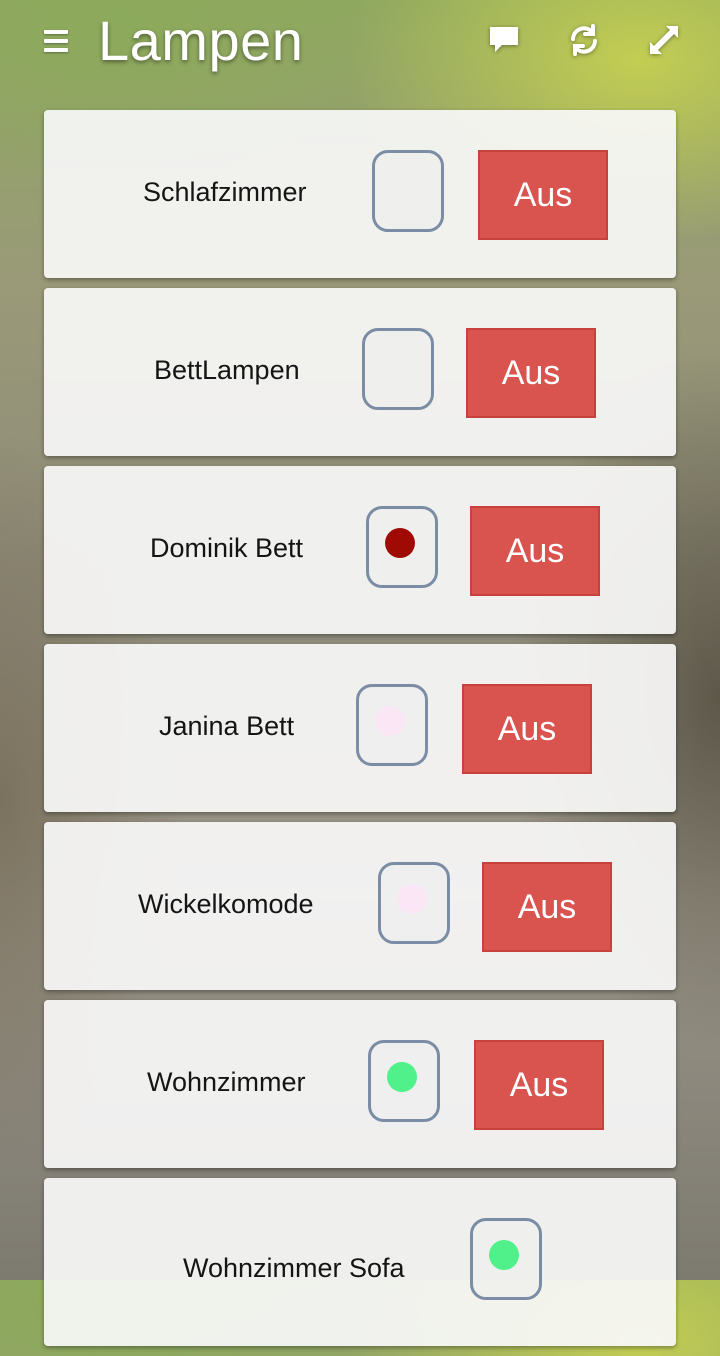 The width and height of the screenshot is (720, 1356). What do you see at coordinates (504, 40) in the screenshot?
I see `chat-icon` at bounding box center [504, 40].